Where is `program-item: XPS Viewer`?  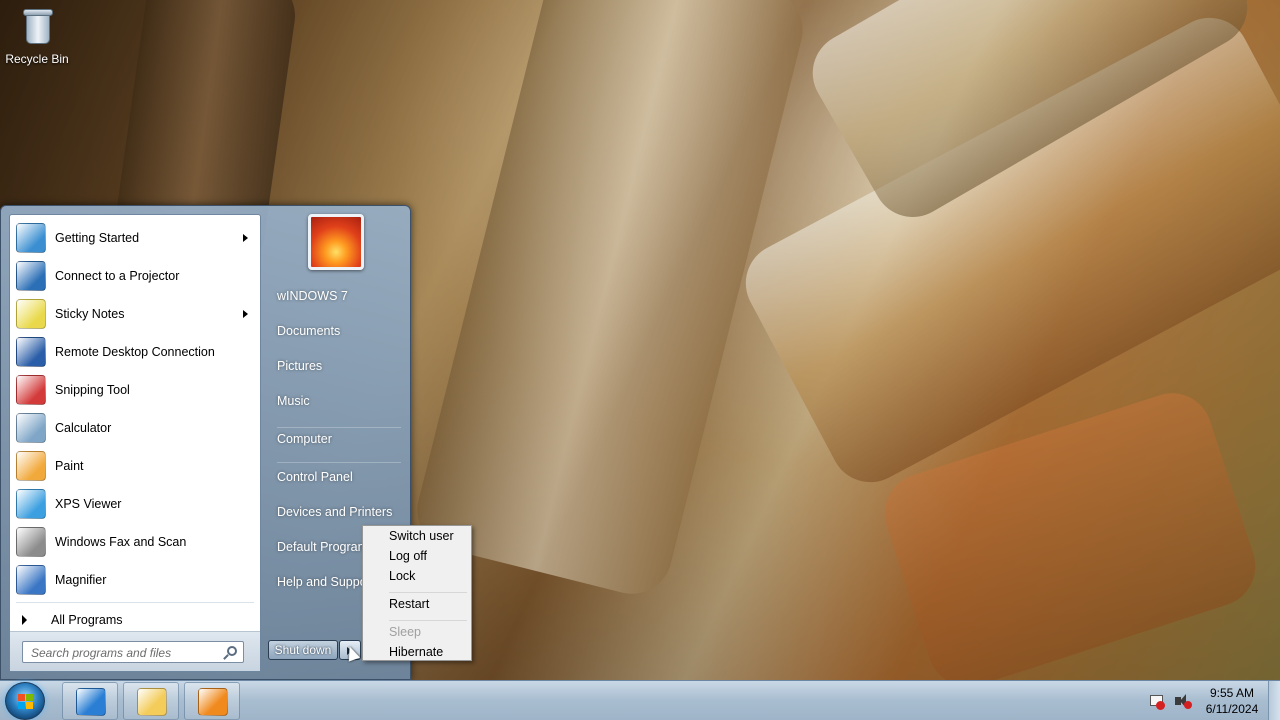
program-item: XPS Viewer is located at coordinates (135, 504).